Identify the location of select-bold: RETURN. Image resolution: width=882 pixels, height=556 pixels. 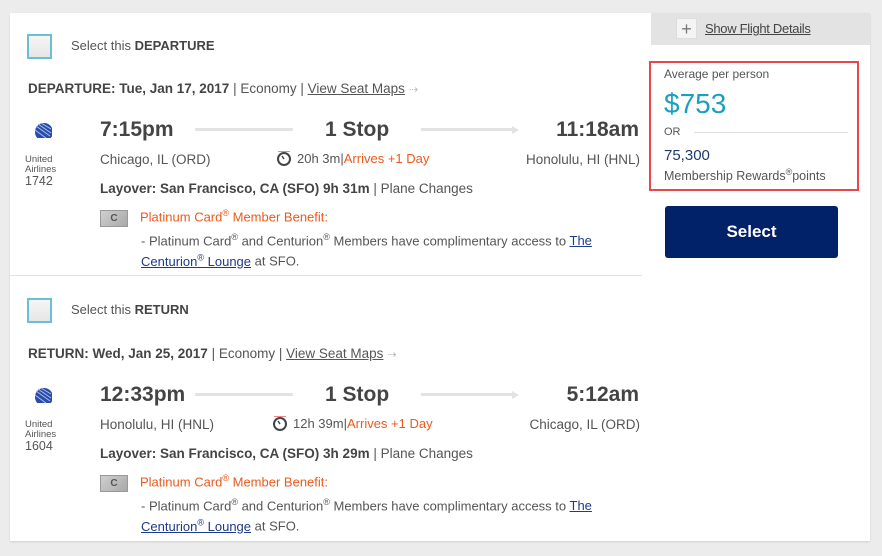
(161, 309).